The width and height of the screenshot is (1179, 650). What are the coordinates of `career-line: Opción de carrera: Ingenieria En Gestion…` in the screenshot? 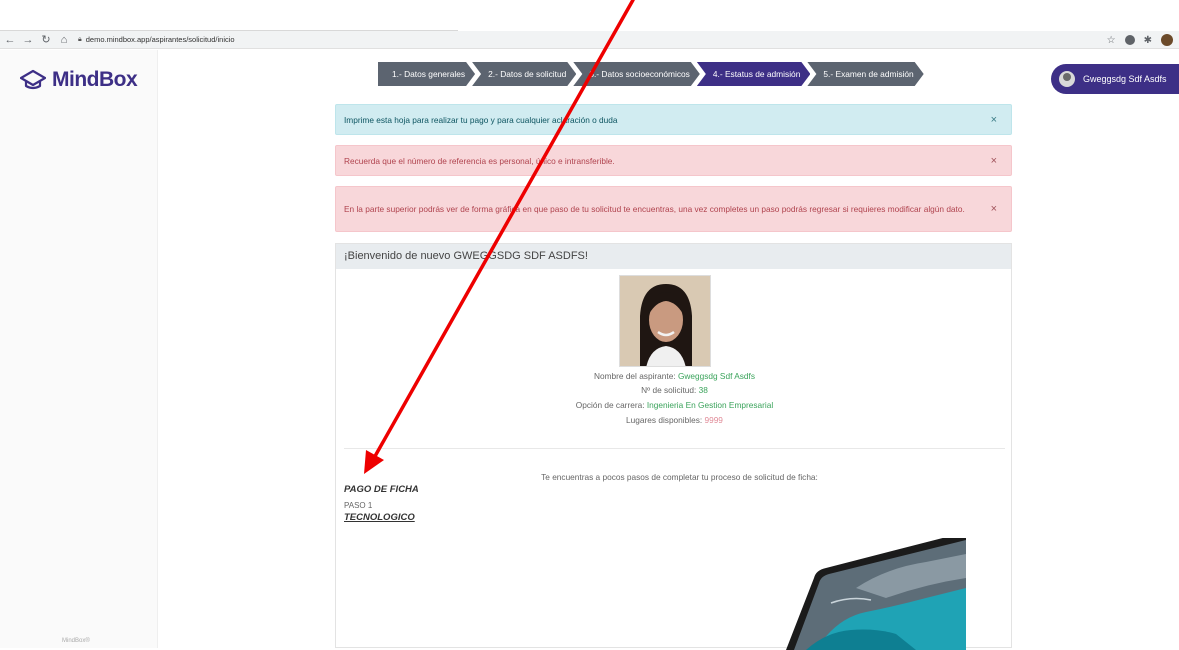 It's located at (674, 405).